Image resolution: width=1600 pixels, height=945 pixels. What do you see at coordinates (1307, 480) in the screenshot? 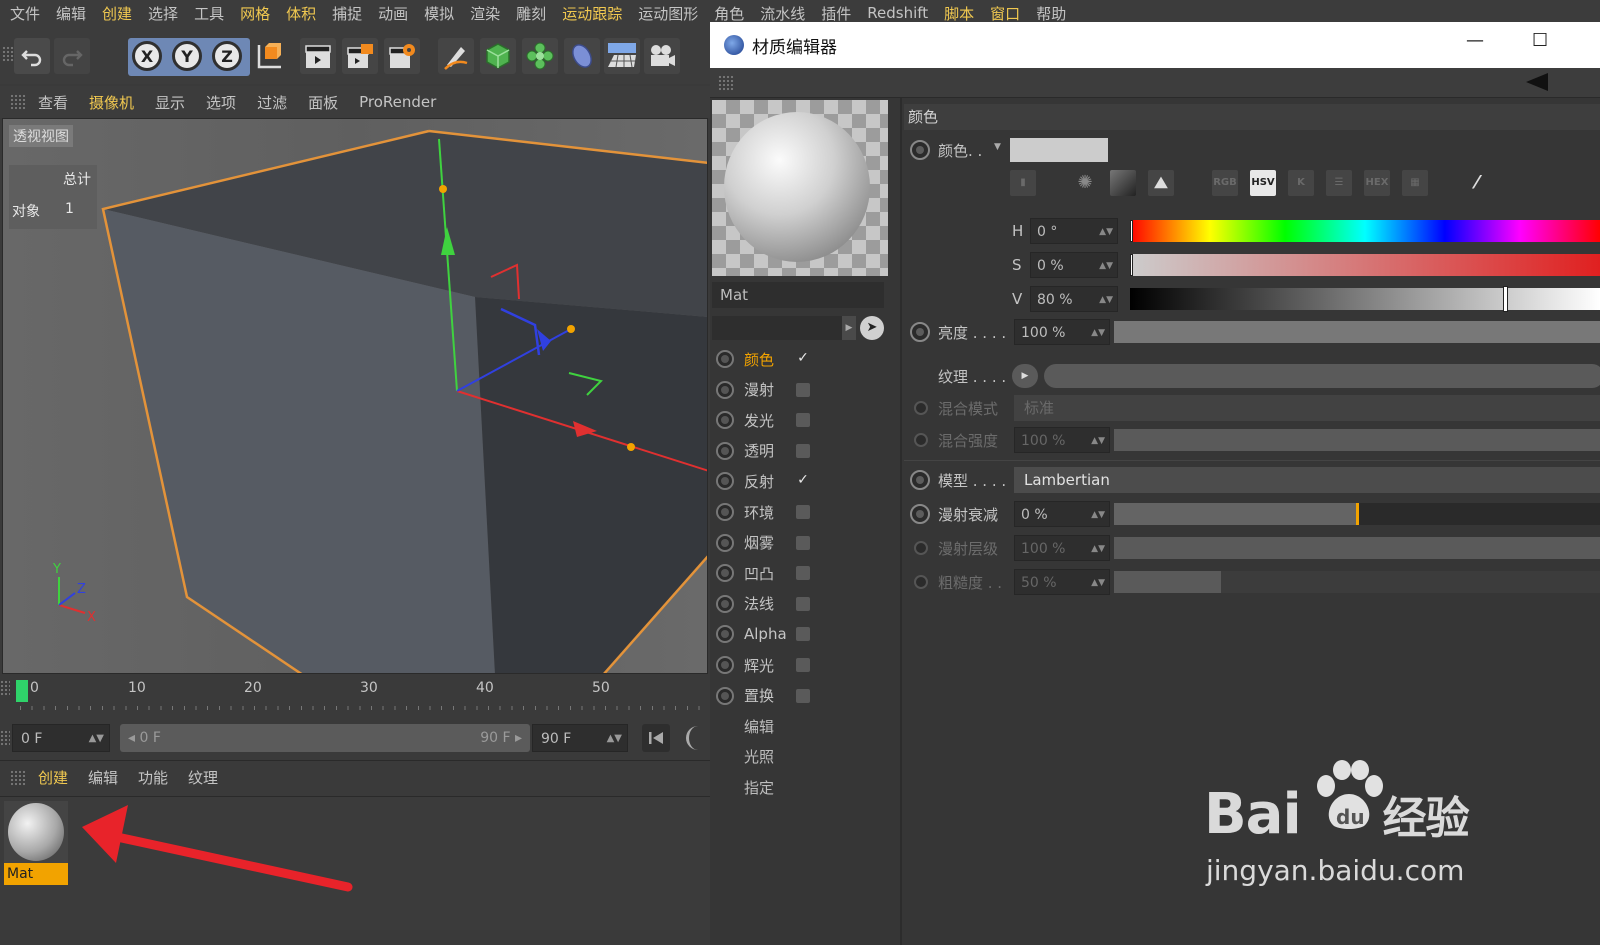
I see `model-dropdown: Lambertian` at bounding box center [1307, 480].